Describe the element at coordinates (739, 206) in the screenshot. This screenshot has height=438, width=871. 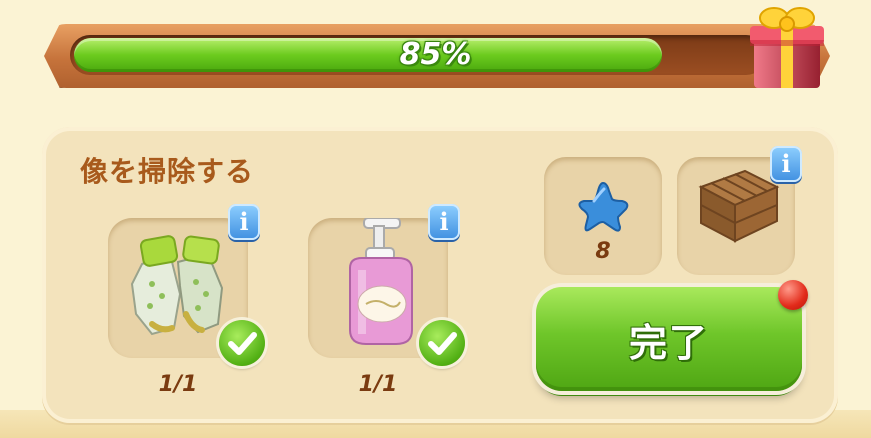
I see `wooden-crate-icon` at that location.